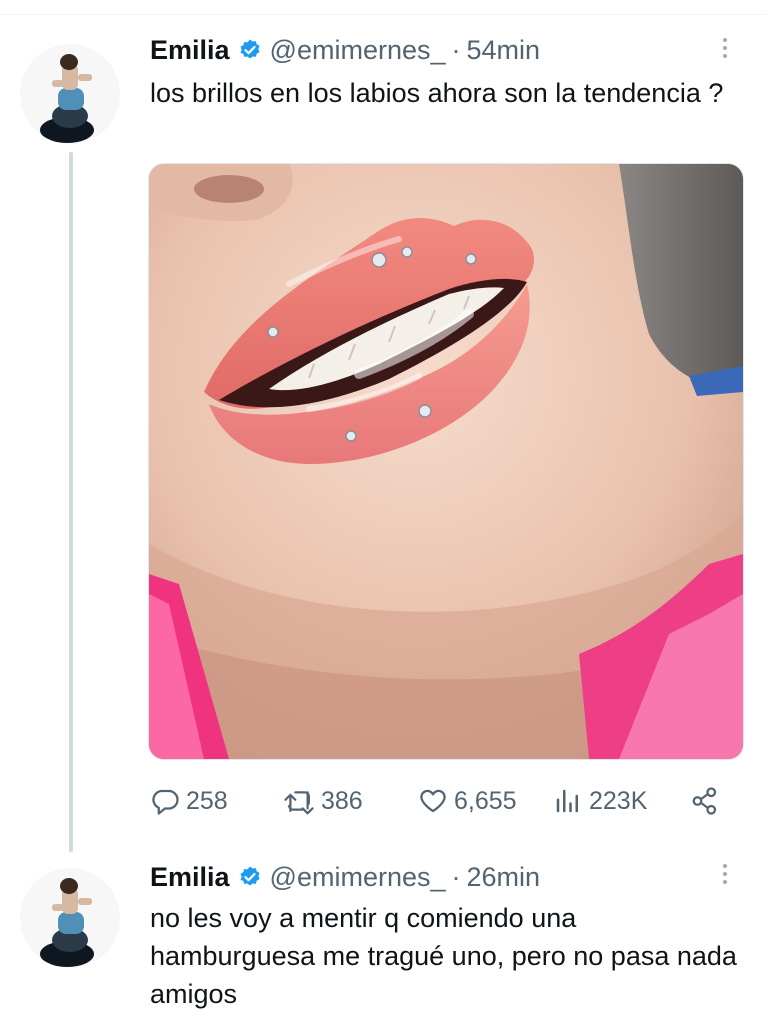 This screenshot has width=767, height=1024. I want to click on action-bar: 258 386 6,655 223K, so click(438, 801).